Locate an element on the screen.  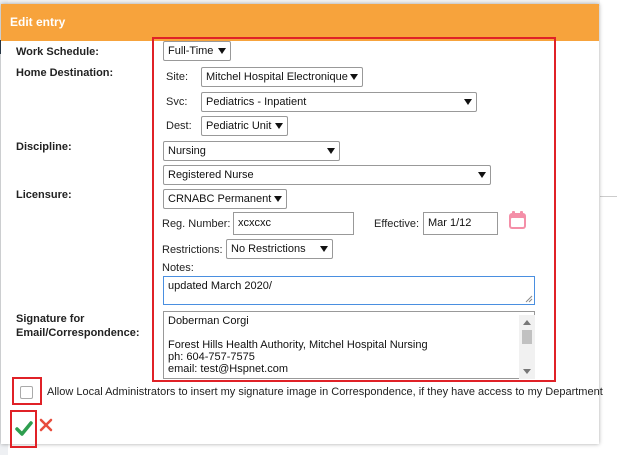
site-select: Mitchel Hospital Electronique is located at coordinates (282, 77).